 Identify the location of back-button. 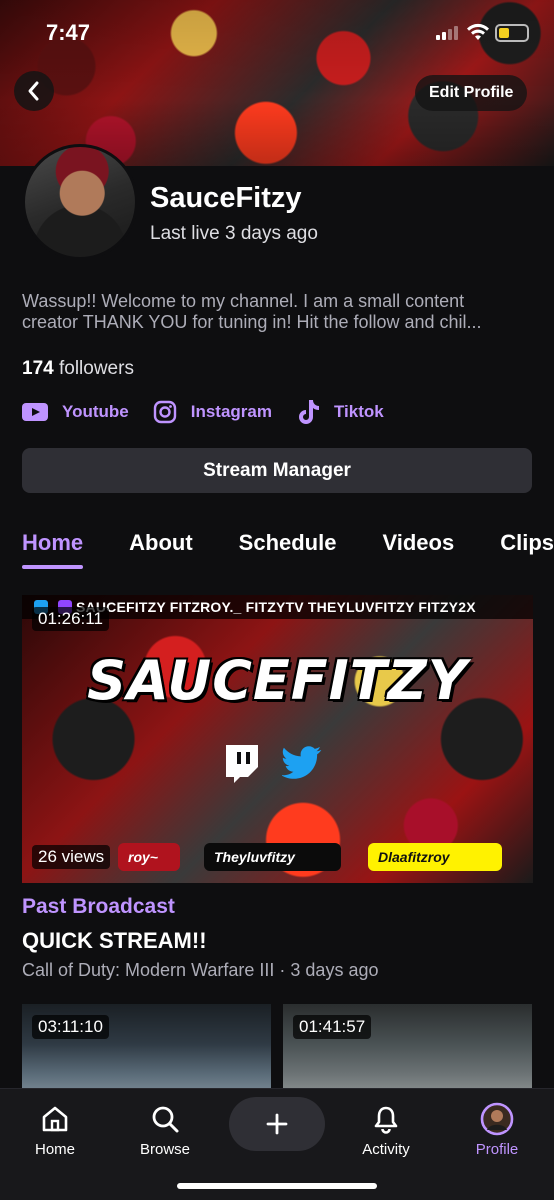
(34, 91).